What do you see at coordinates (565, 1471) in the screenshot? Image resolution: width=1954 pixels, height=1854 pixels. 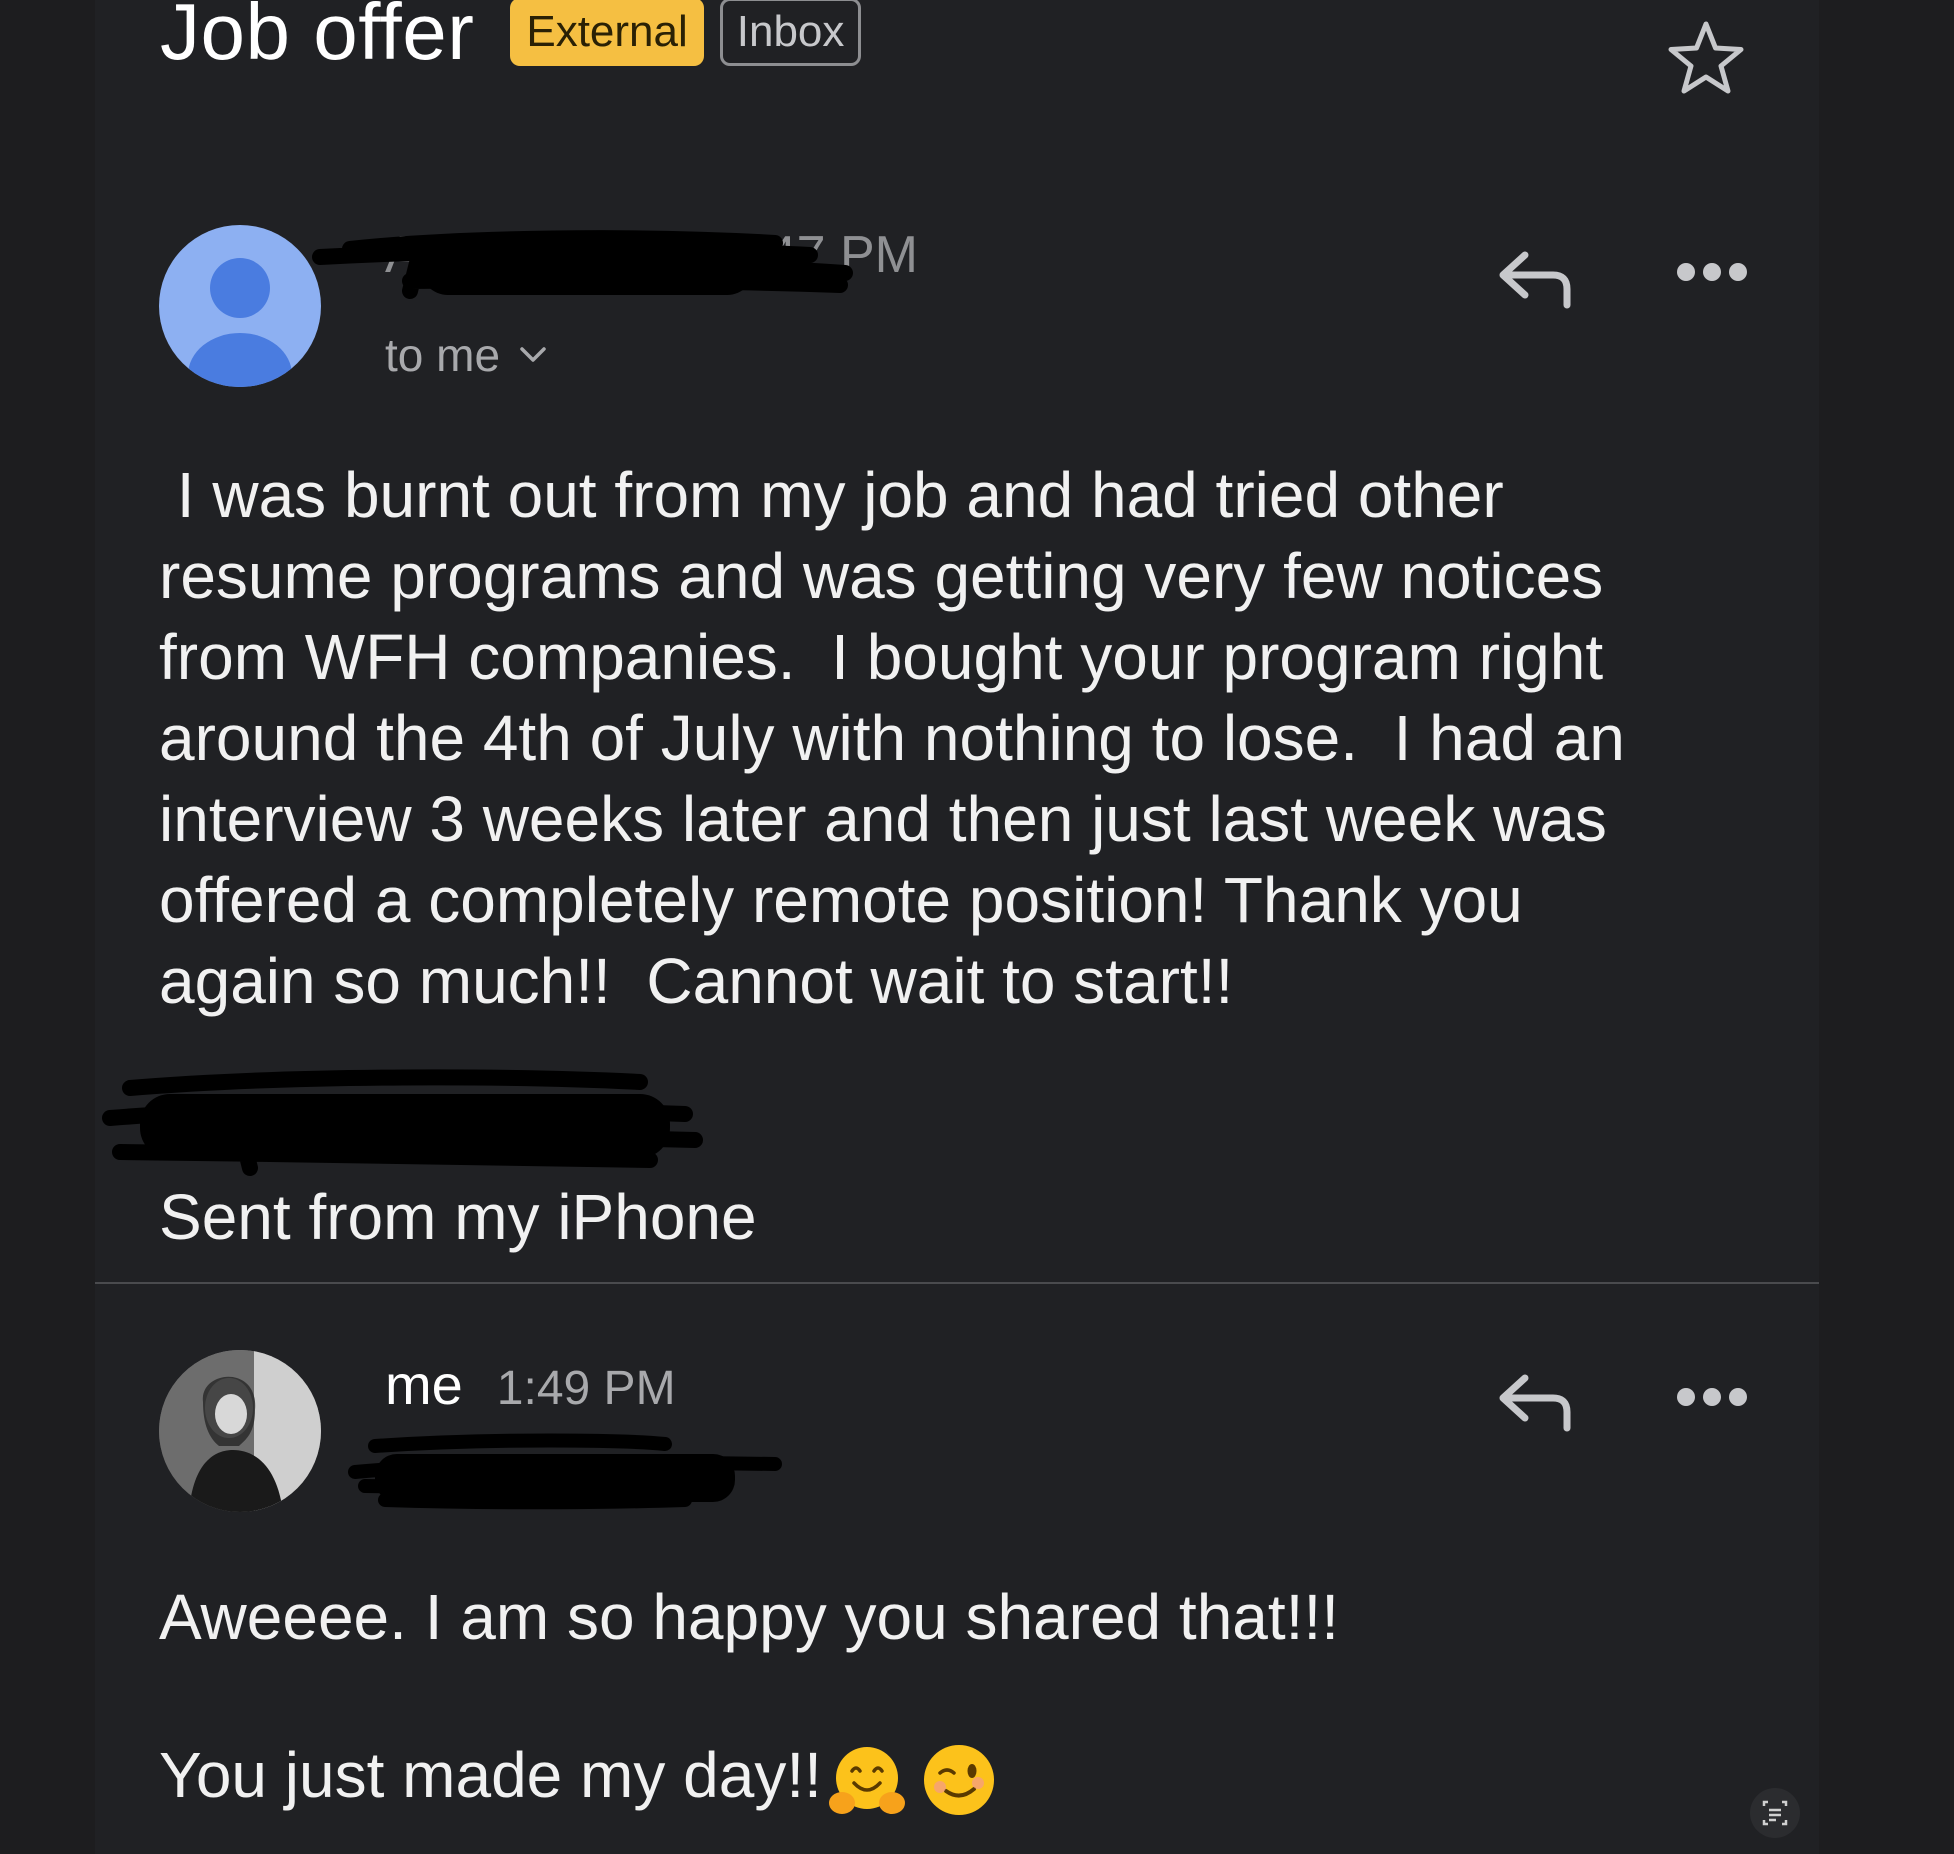 I see `recipient-redaction-scribble` at bounding box center [565, 1471].